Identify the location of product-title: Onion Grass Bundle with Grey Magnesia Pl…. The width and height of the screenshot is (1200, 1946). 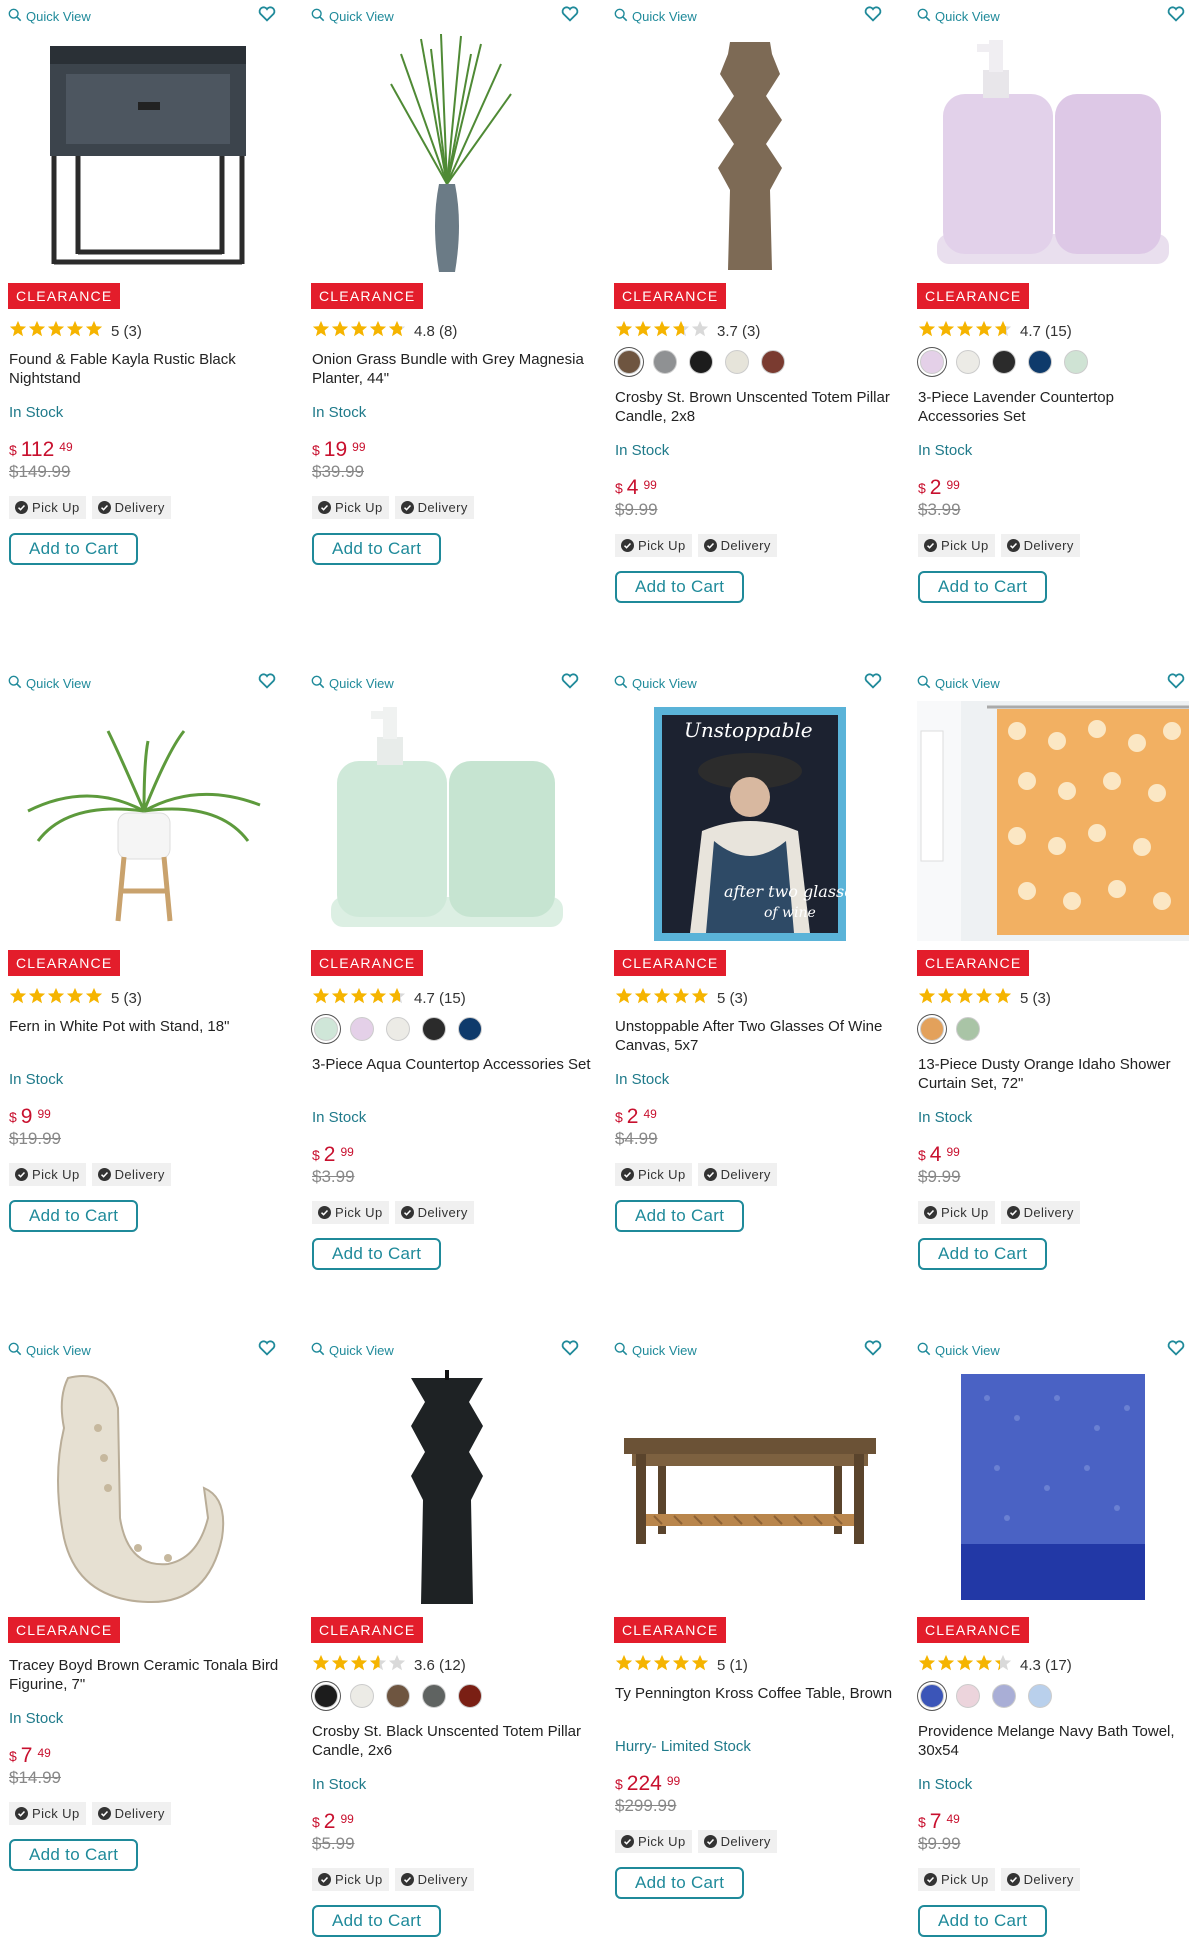
(452, 370).